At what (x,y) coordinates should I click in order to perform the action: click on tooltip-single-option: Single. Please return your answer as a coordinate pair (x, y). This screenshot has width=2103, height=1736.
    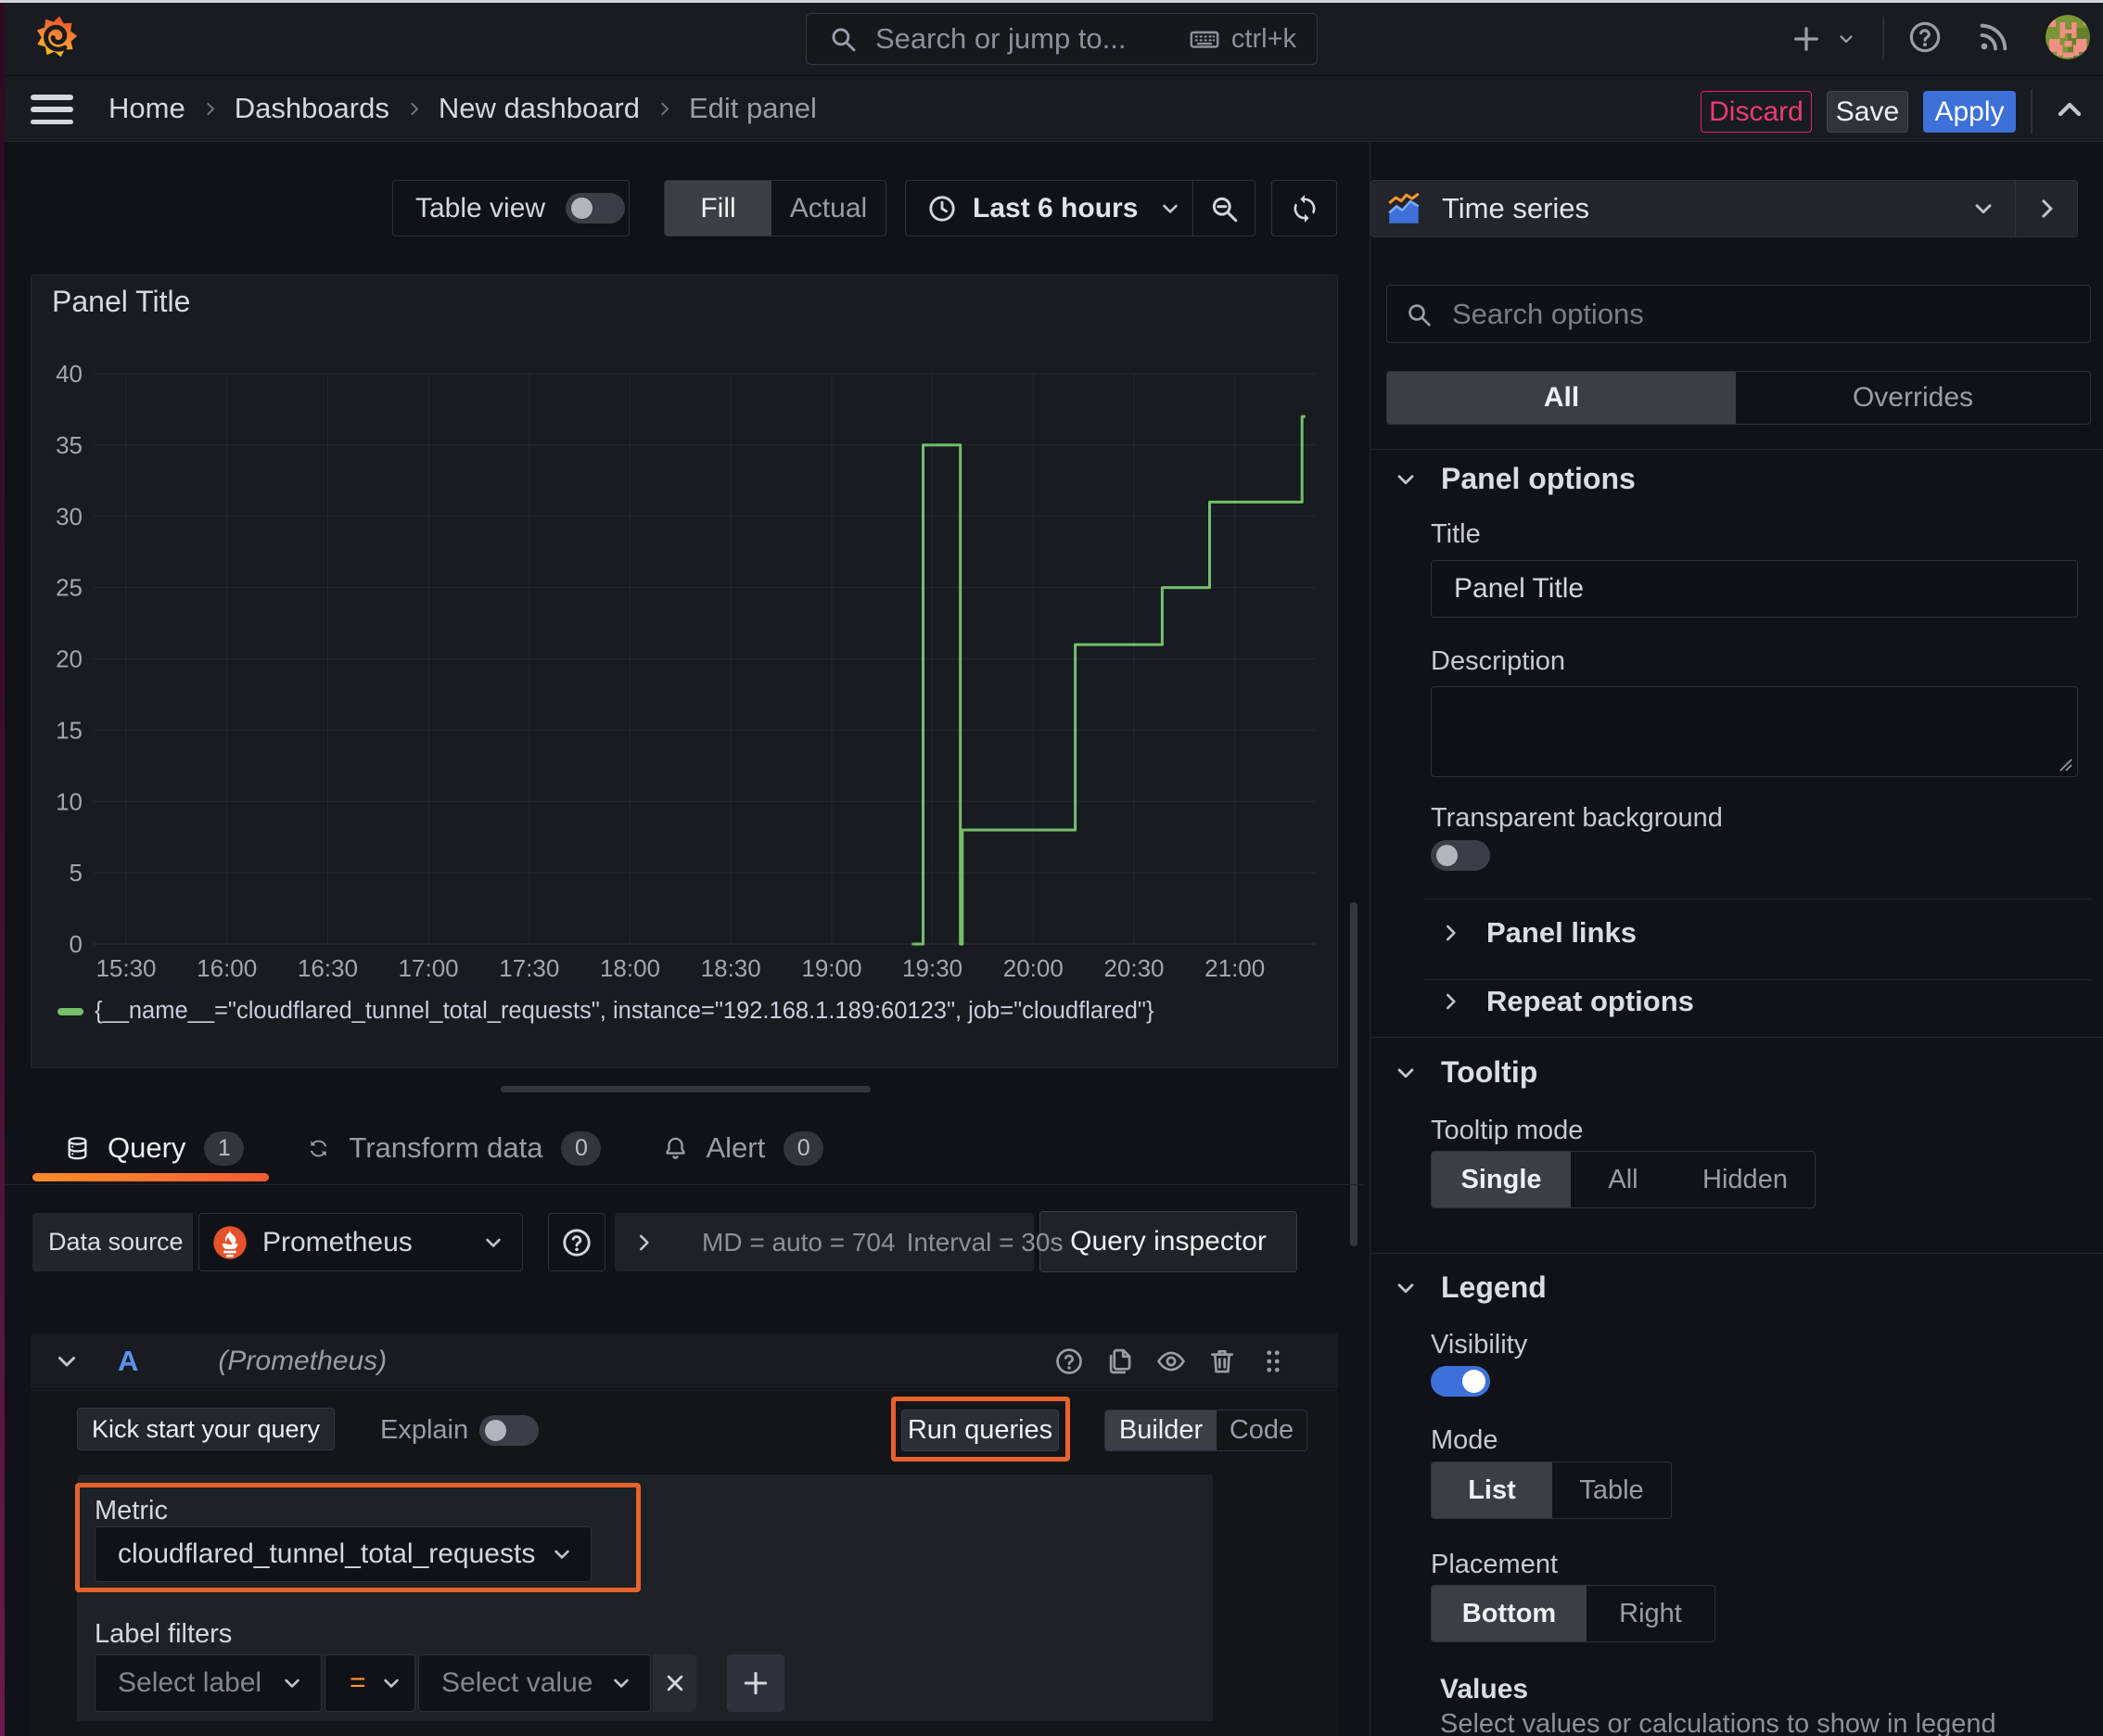
    Looking at the image, I should click on (1501, 1180).